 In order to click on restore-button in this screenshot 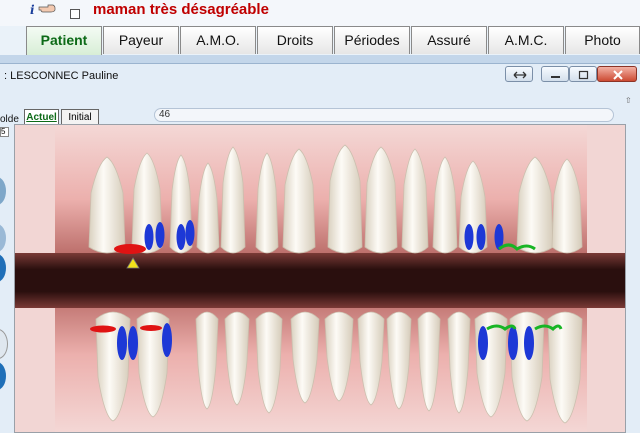, I will do `click(519, 74)`.